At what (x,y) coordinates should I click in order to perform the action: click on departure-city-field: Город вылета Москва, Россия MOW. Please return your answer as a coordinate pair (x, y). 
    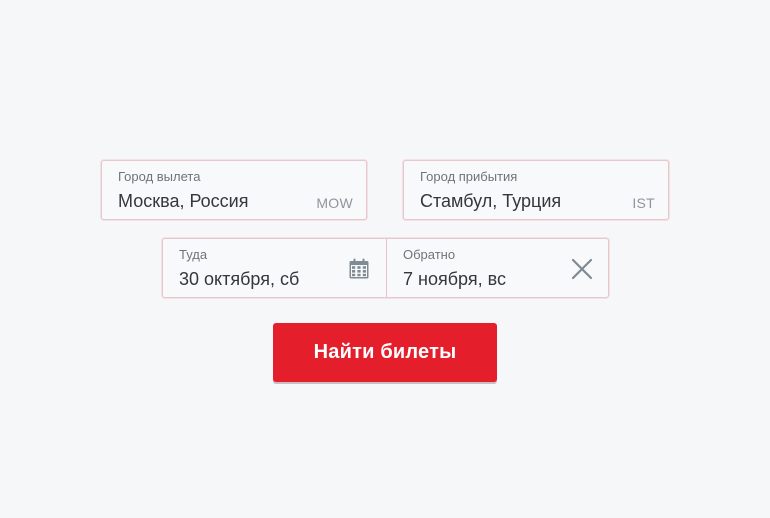
    Looking at the image, I should click on (234, 190).